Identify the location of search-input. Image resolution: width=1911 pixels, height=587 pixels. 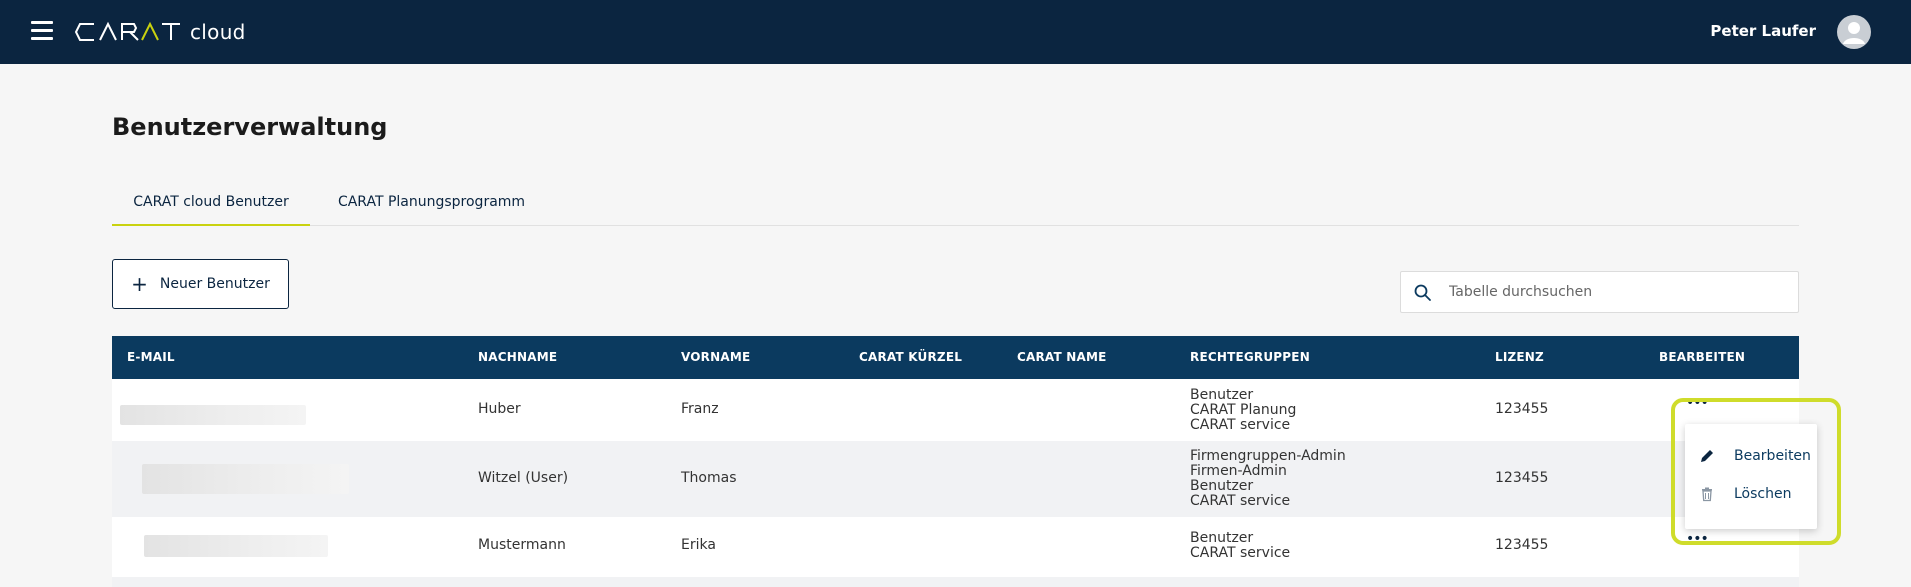
(1614, 292).